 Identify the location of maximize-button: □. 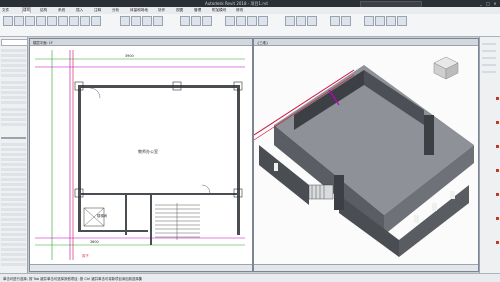
(488, 3).